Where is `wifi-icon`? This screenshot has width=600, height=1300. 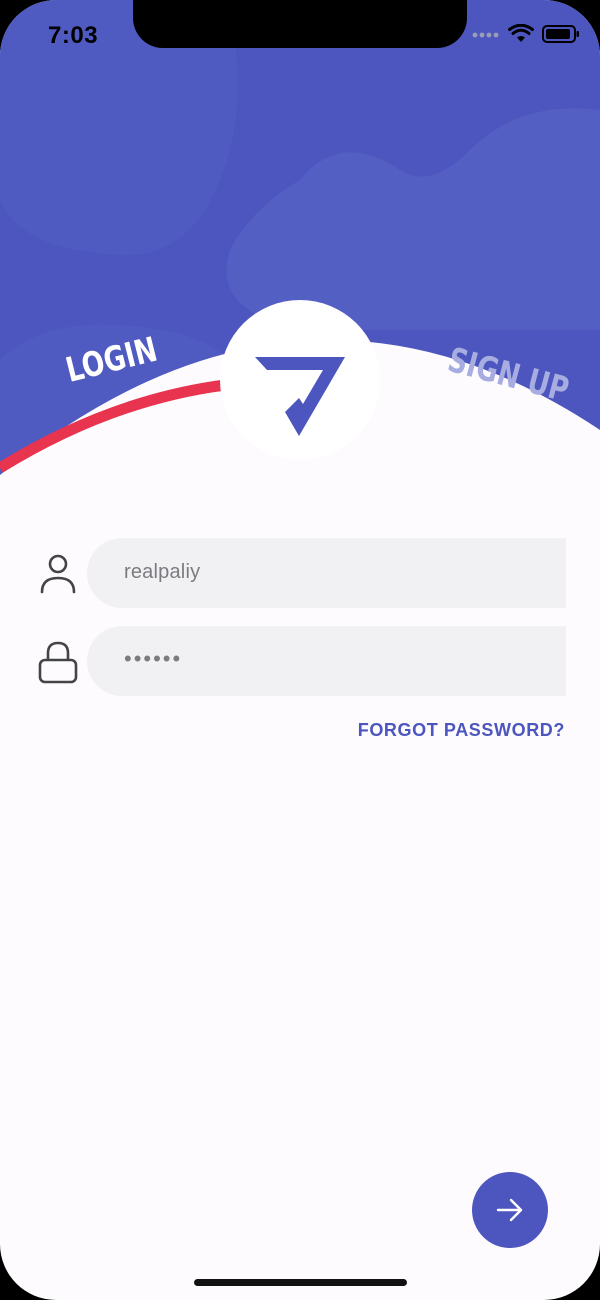 wifi-icon is located at coordinates (521, 33).